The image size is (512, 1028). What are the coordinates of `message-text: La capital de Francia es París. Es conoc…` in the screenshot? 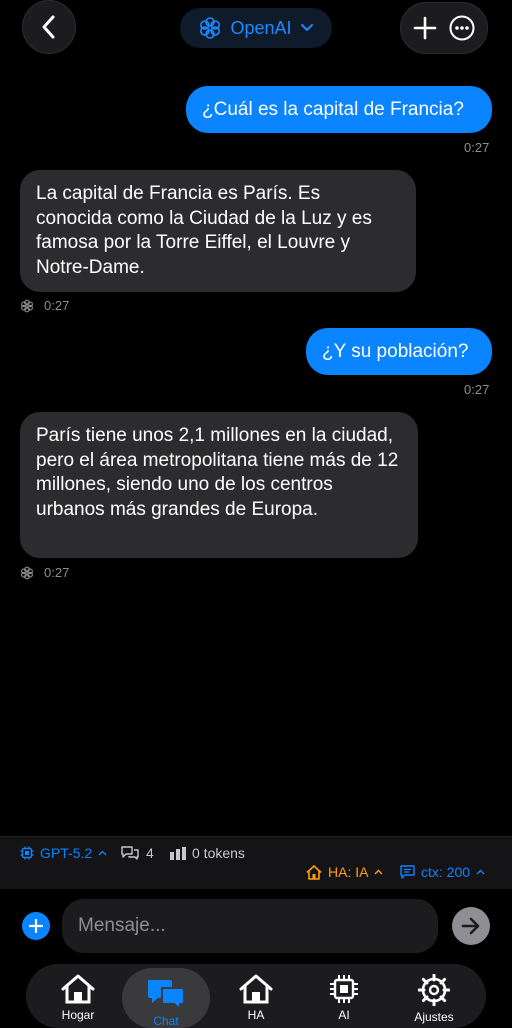 It's located at (204, 230).